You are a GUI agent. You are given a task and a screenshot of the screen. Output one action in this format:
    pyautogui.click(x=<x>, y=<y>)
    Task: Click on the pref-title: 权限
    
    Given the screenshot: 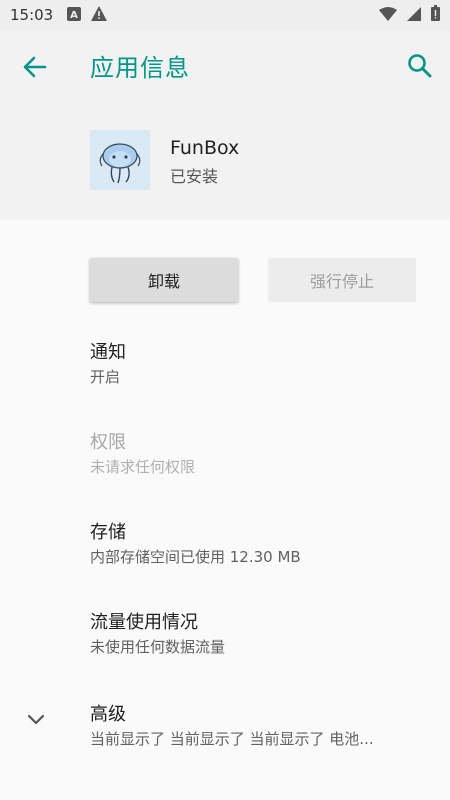 What is the action you would take?
    pyautogui.click(x=108, y=442)
    